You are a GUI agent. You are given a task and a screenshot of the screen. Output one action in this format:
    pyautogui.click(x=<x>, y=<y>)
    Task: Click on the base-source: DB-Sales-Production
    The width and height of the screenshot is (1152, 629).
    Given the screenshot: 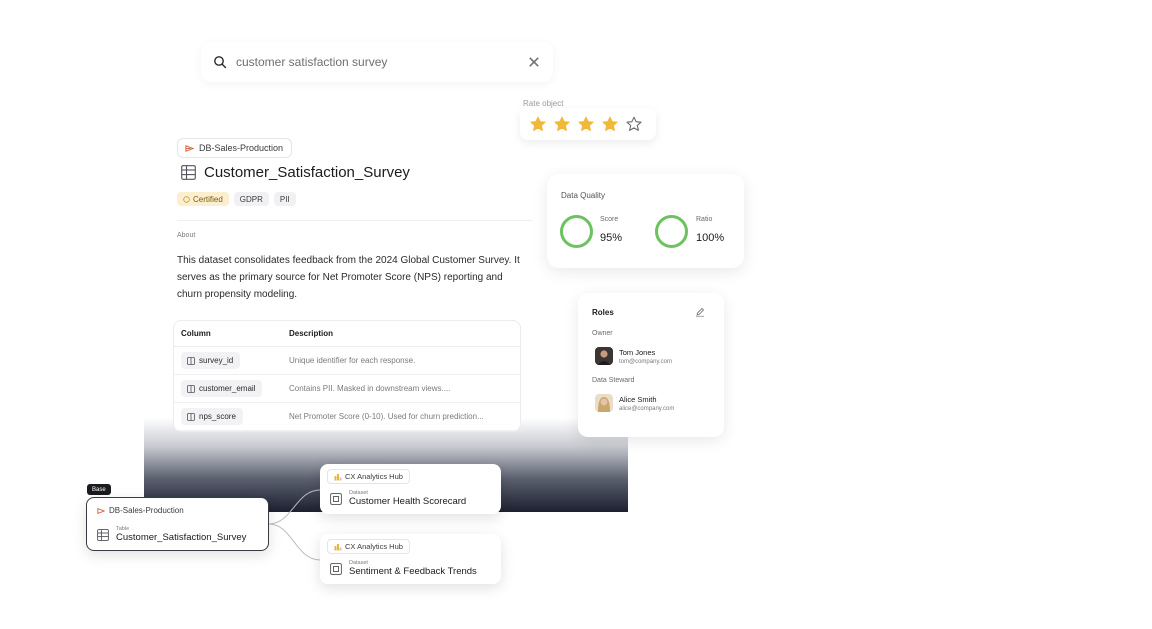 What is the action you would take?
    pyautogui.click(x=146, y=510)
    